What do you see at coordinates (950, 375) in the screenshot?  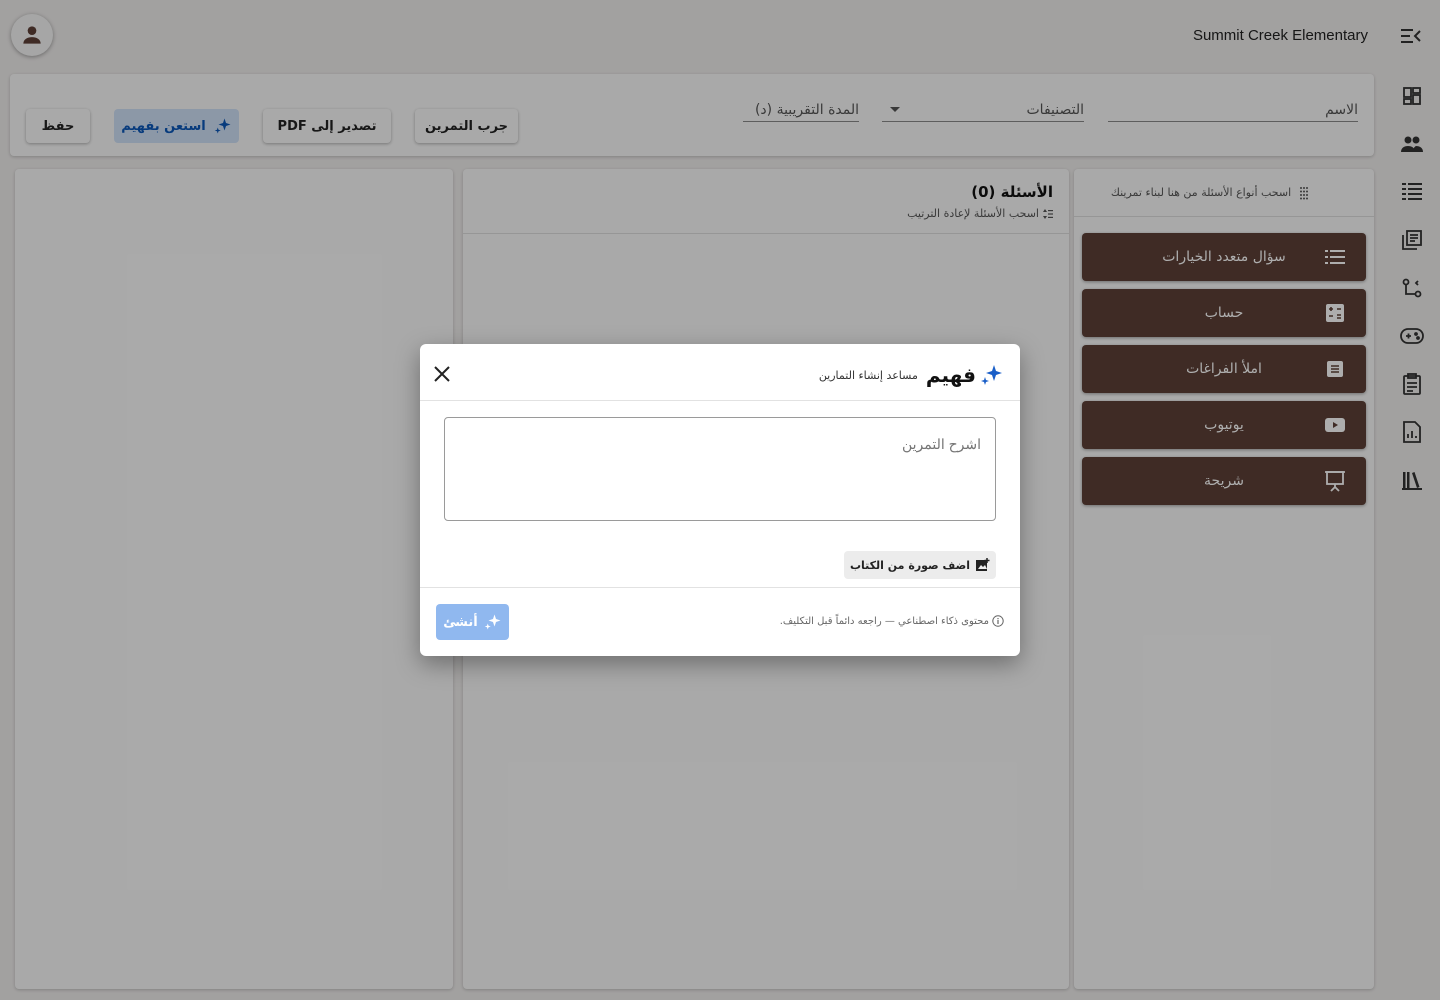 I see `brand-name: فهيم` at bounding box center [950, 375].